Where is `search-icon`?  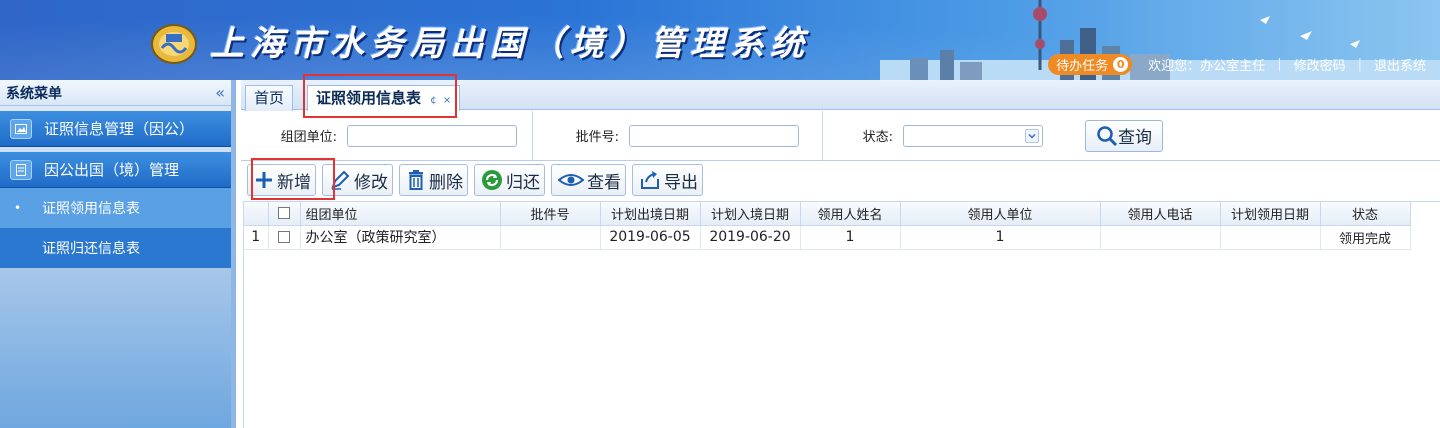
search-icon is located at coordinates (1107, 135).